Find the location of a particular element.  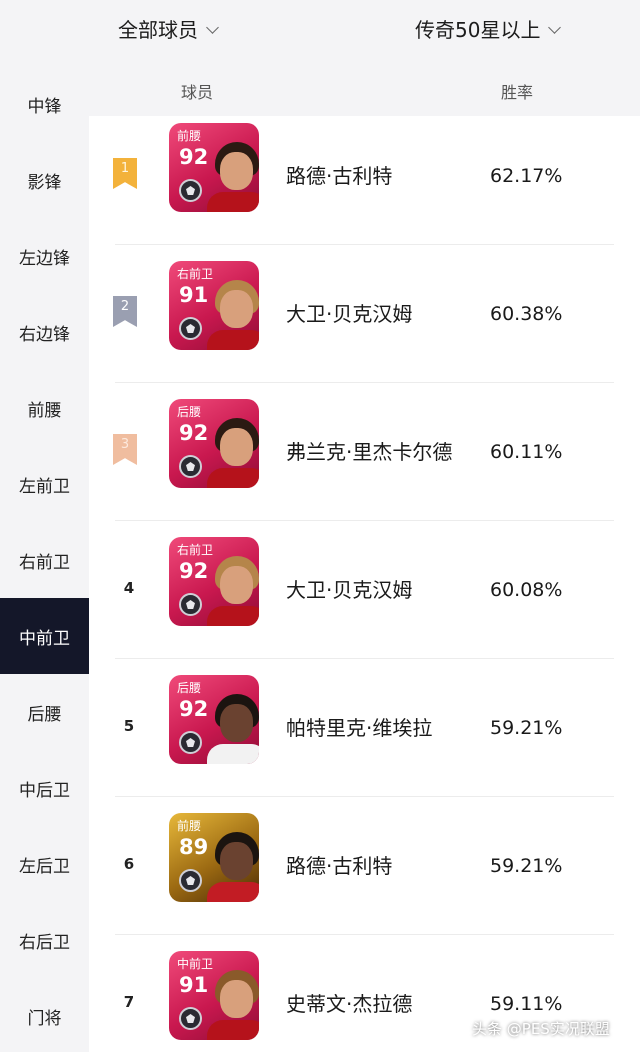

level-filter-dropdown: 传奇50星以上 is located at coordinates (488, 30).